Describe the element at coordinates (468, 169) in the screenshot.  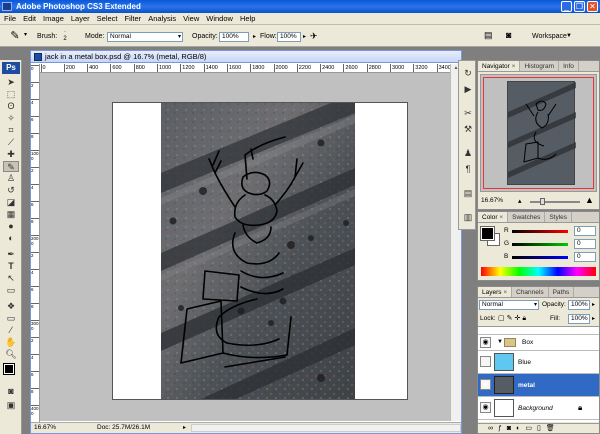
I see `character-panel-icon: ¶` at that location.